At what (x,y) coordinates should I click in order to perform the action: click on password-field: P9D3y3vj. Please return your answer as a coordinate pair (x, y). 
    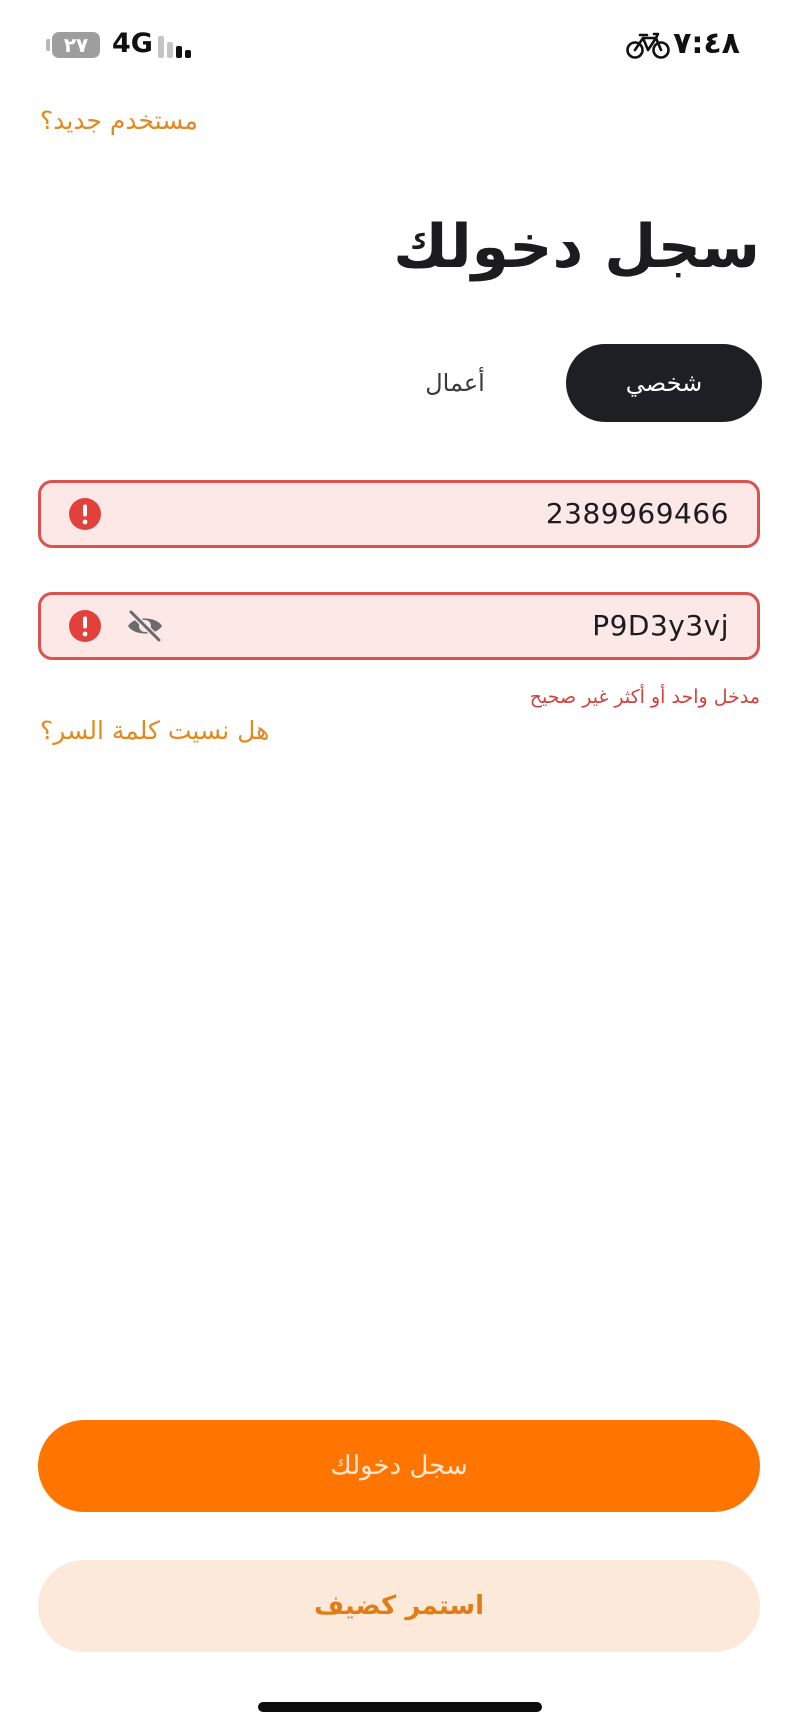
    Looking at the image, I should click on (399, 626).